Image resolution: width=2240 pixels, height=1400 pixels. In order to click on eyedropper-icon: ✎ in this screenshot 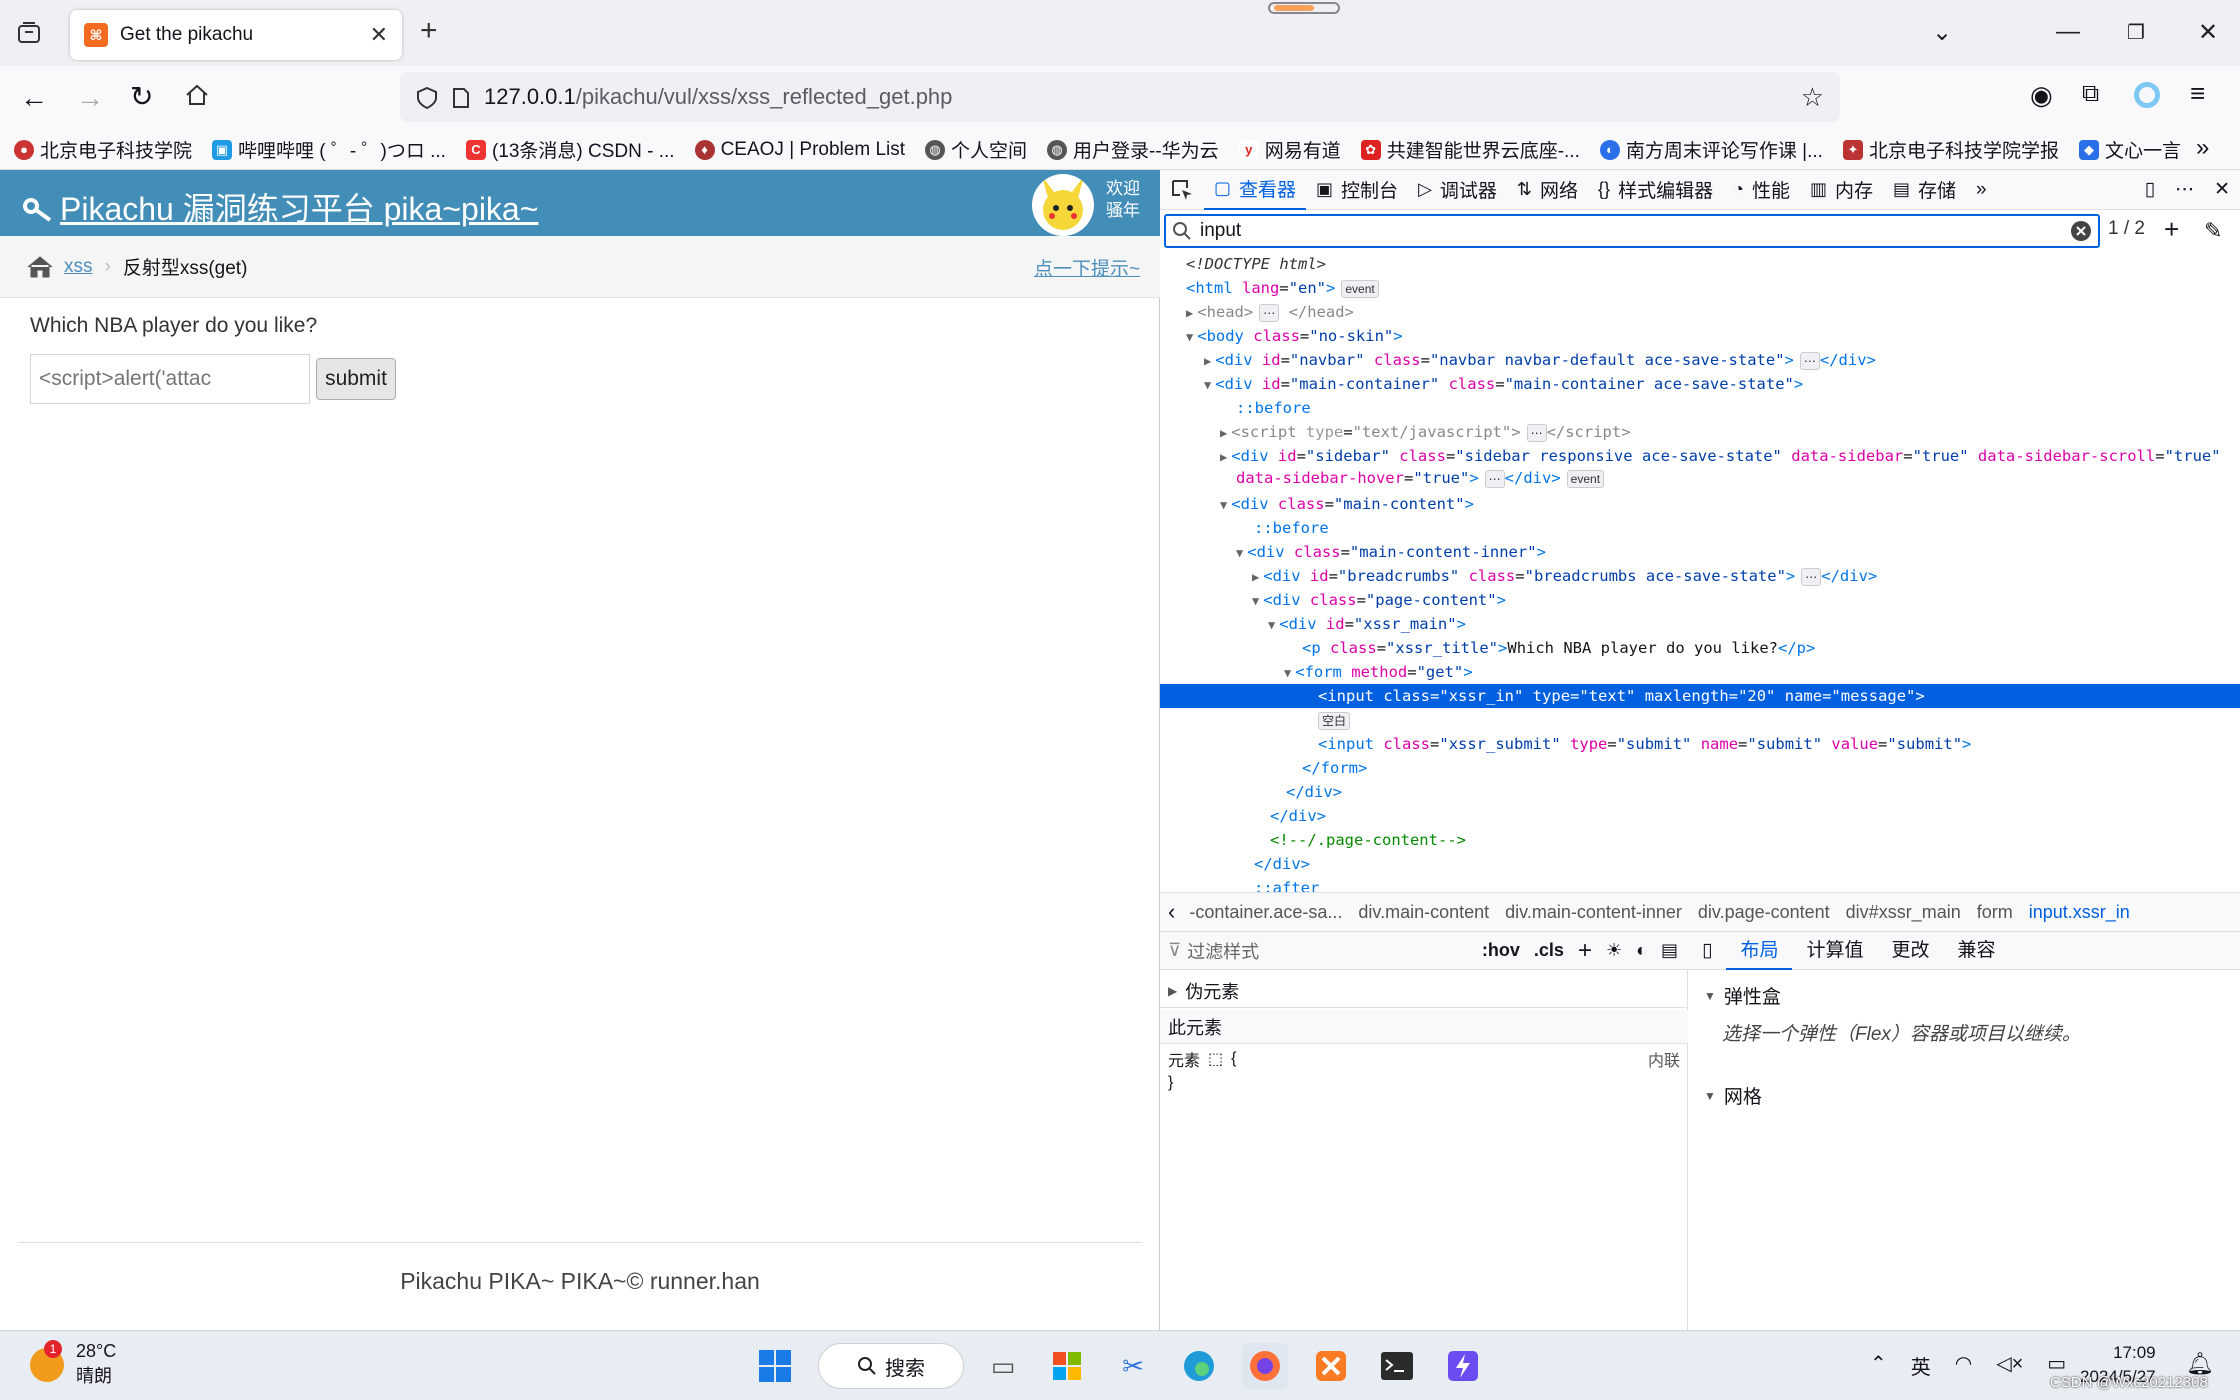, I will do `click(2213, 231)`.